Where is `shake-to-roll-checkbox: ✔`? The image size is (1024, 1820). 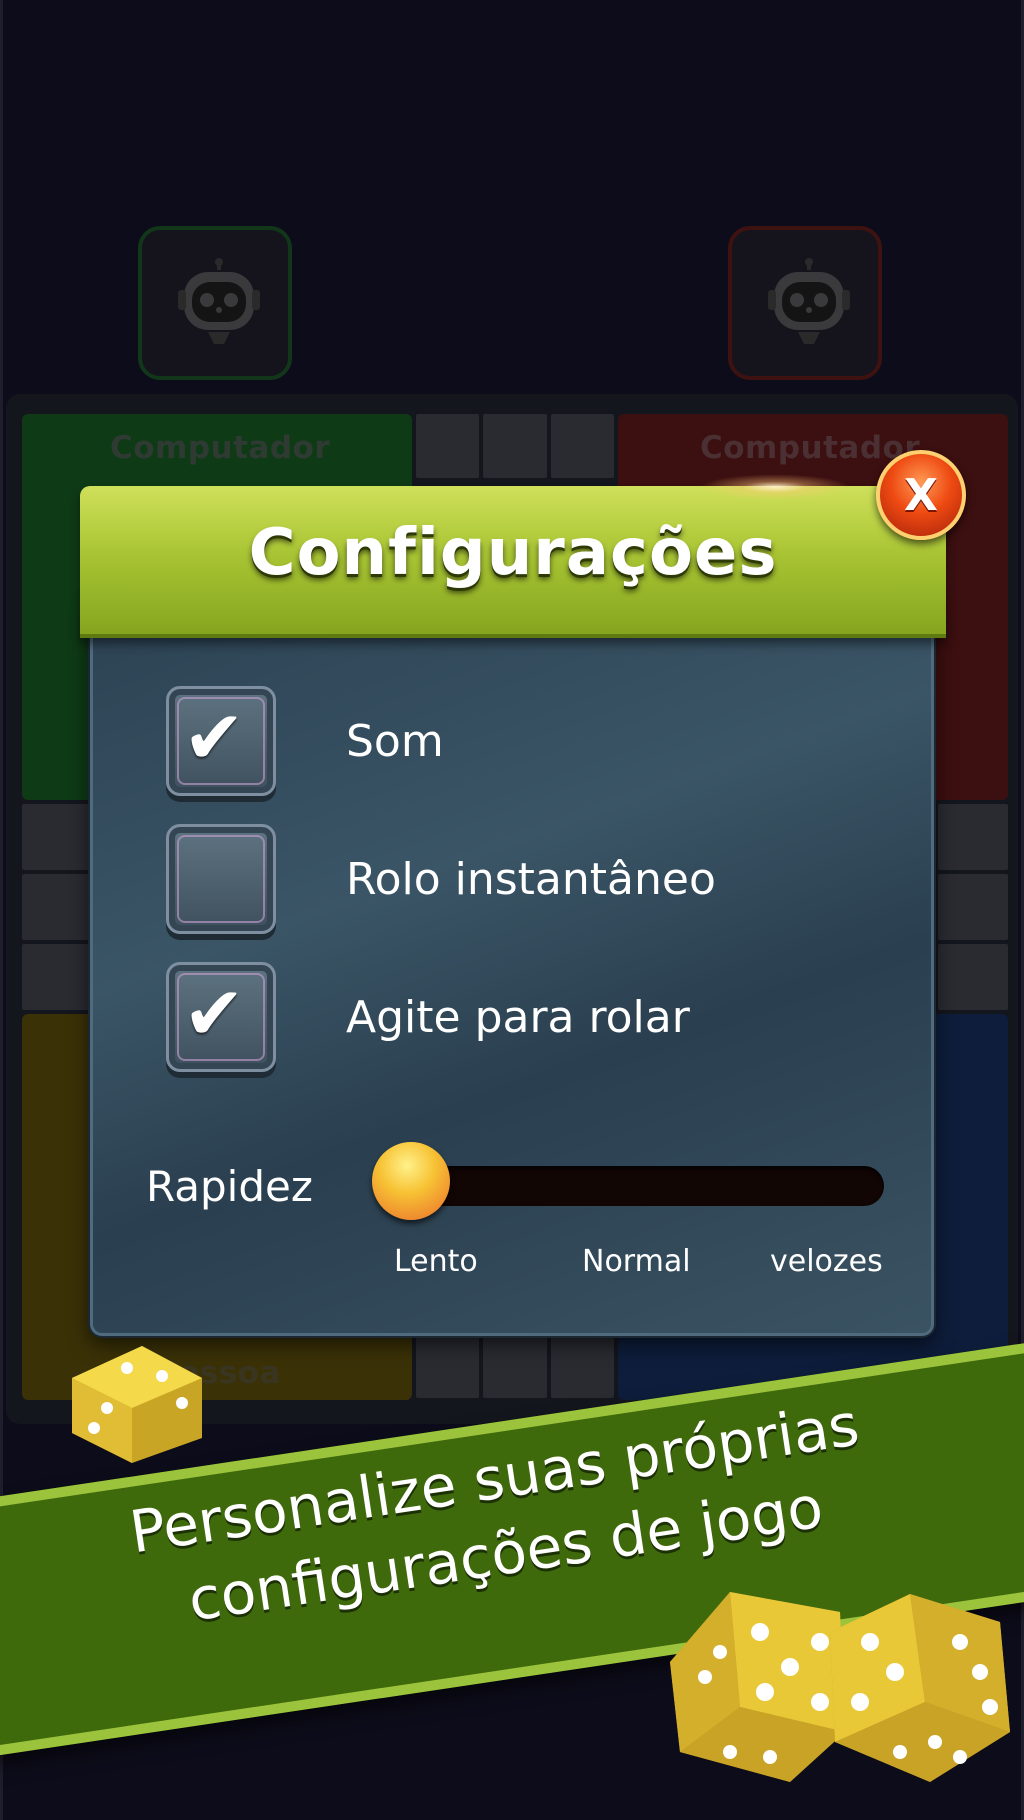 shake-to-roll-checkbox: ✔ is located at coordinates (221, 1017).